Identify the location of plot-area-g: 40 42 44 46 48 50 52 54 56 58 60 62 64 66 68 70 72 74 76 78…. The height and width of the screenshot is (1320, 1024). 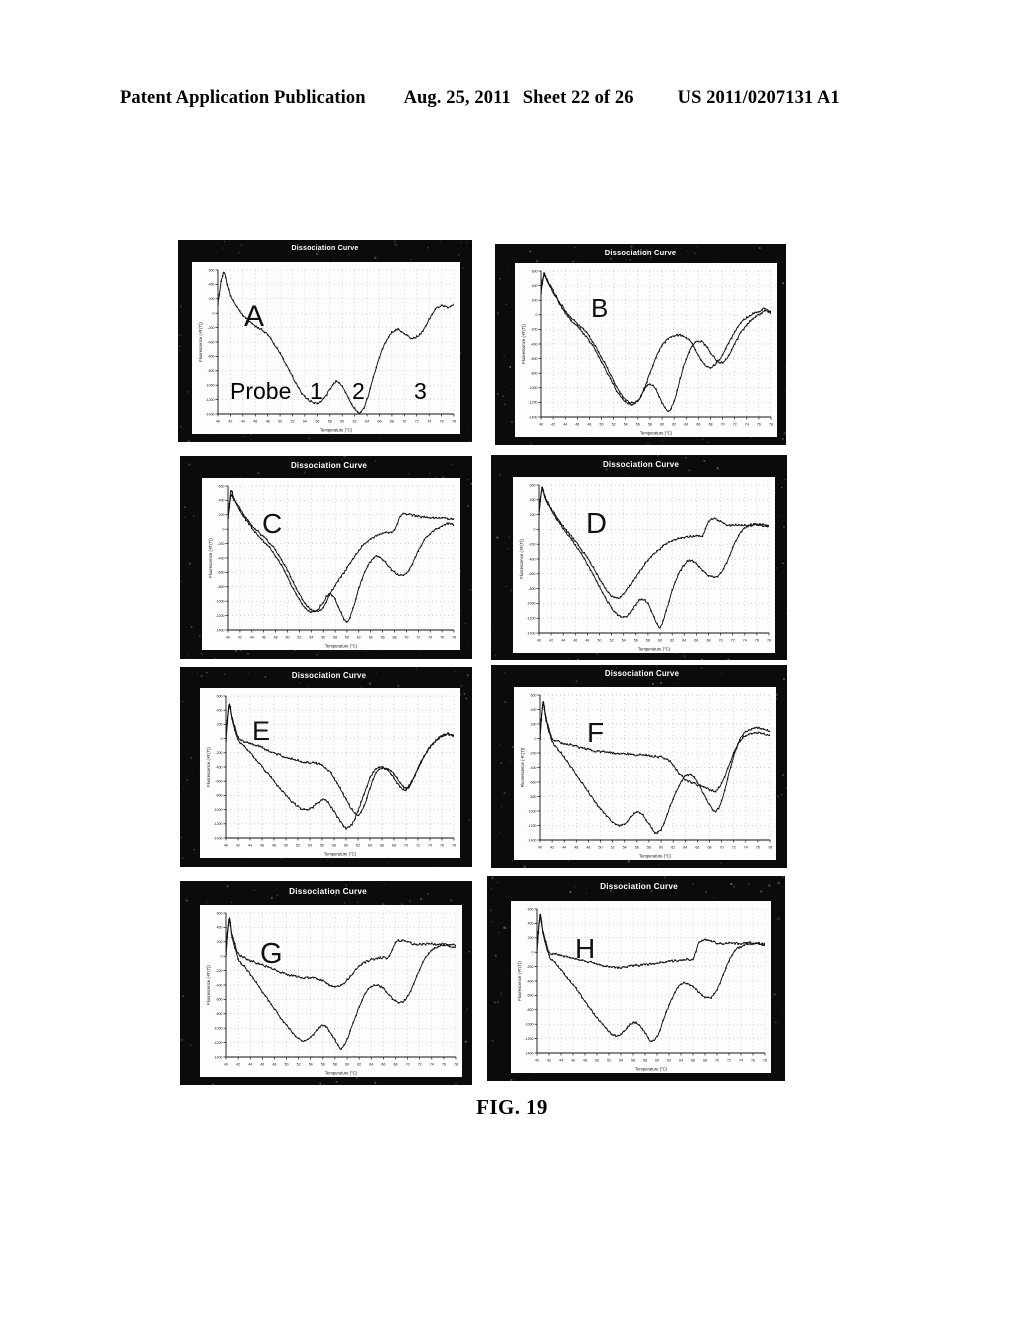
(331, 991).